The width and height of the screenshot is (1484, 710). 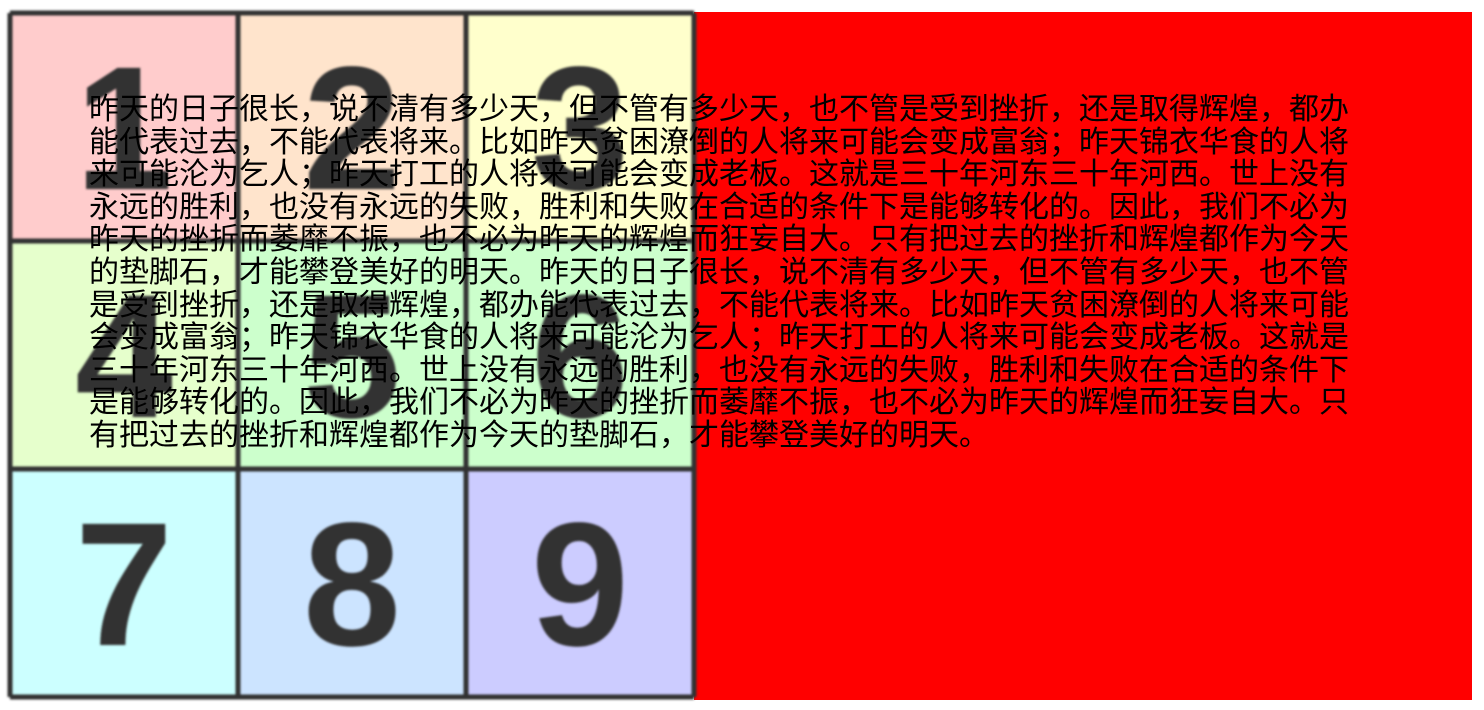 What do you see at coordinates (124, 585) in the screenshot?
I see `grid-number-7: 7` at bounding box center [124, 585].